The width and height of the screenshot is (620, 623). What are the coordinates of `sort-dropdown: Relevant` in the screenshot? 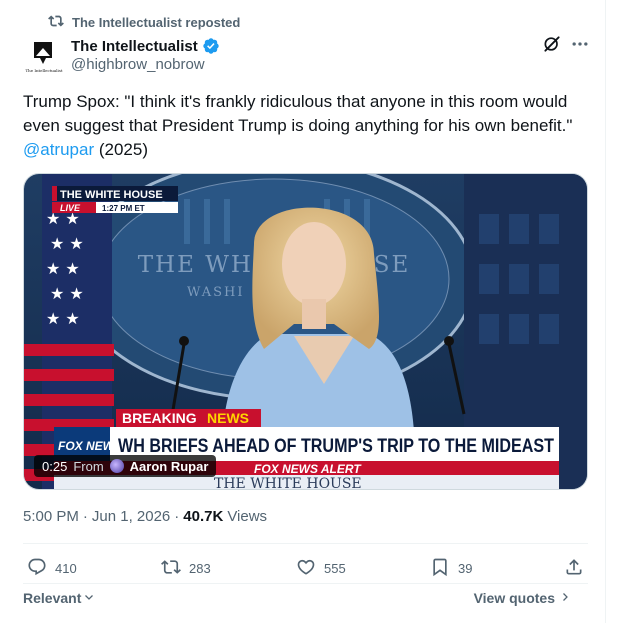 It's located at (59, 598).